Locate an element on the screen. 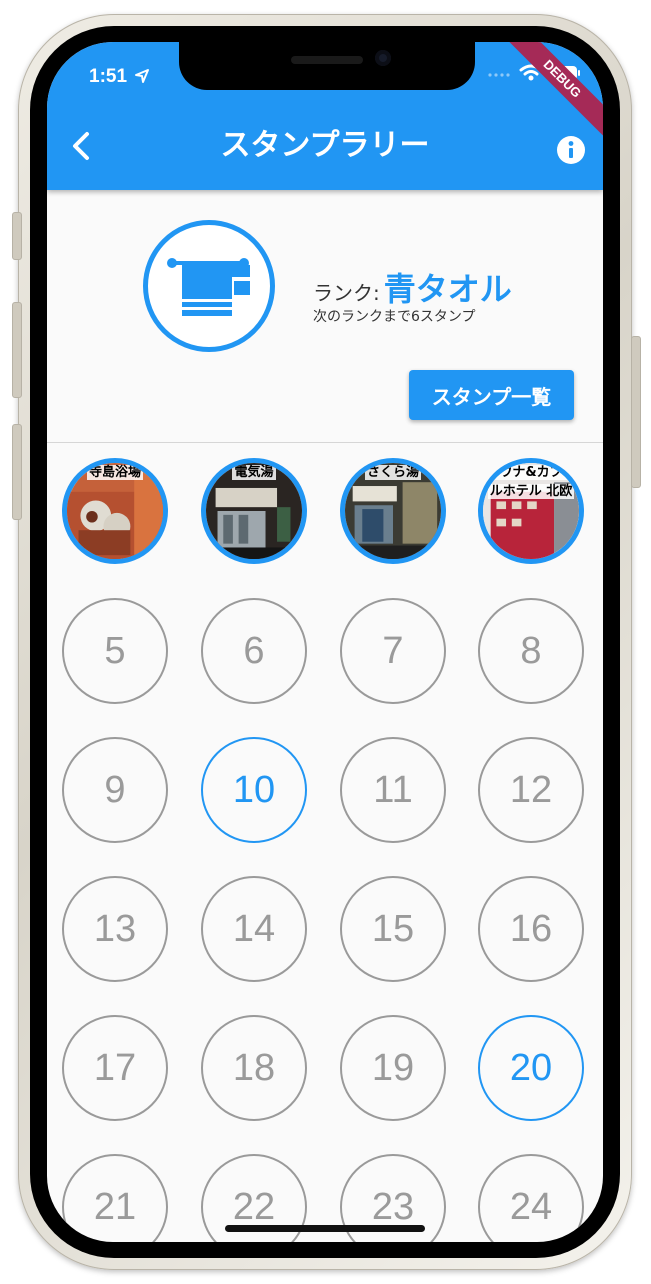 The height and width of the screenshot is (1284, 651). stamp-number: 6 is located at coordinates (254, 650).